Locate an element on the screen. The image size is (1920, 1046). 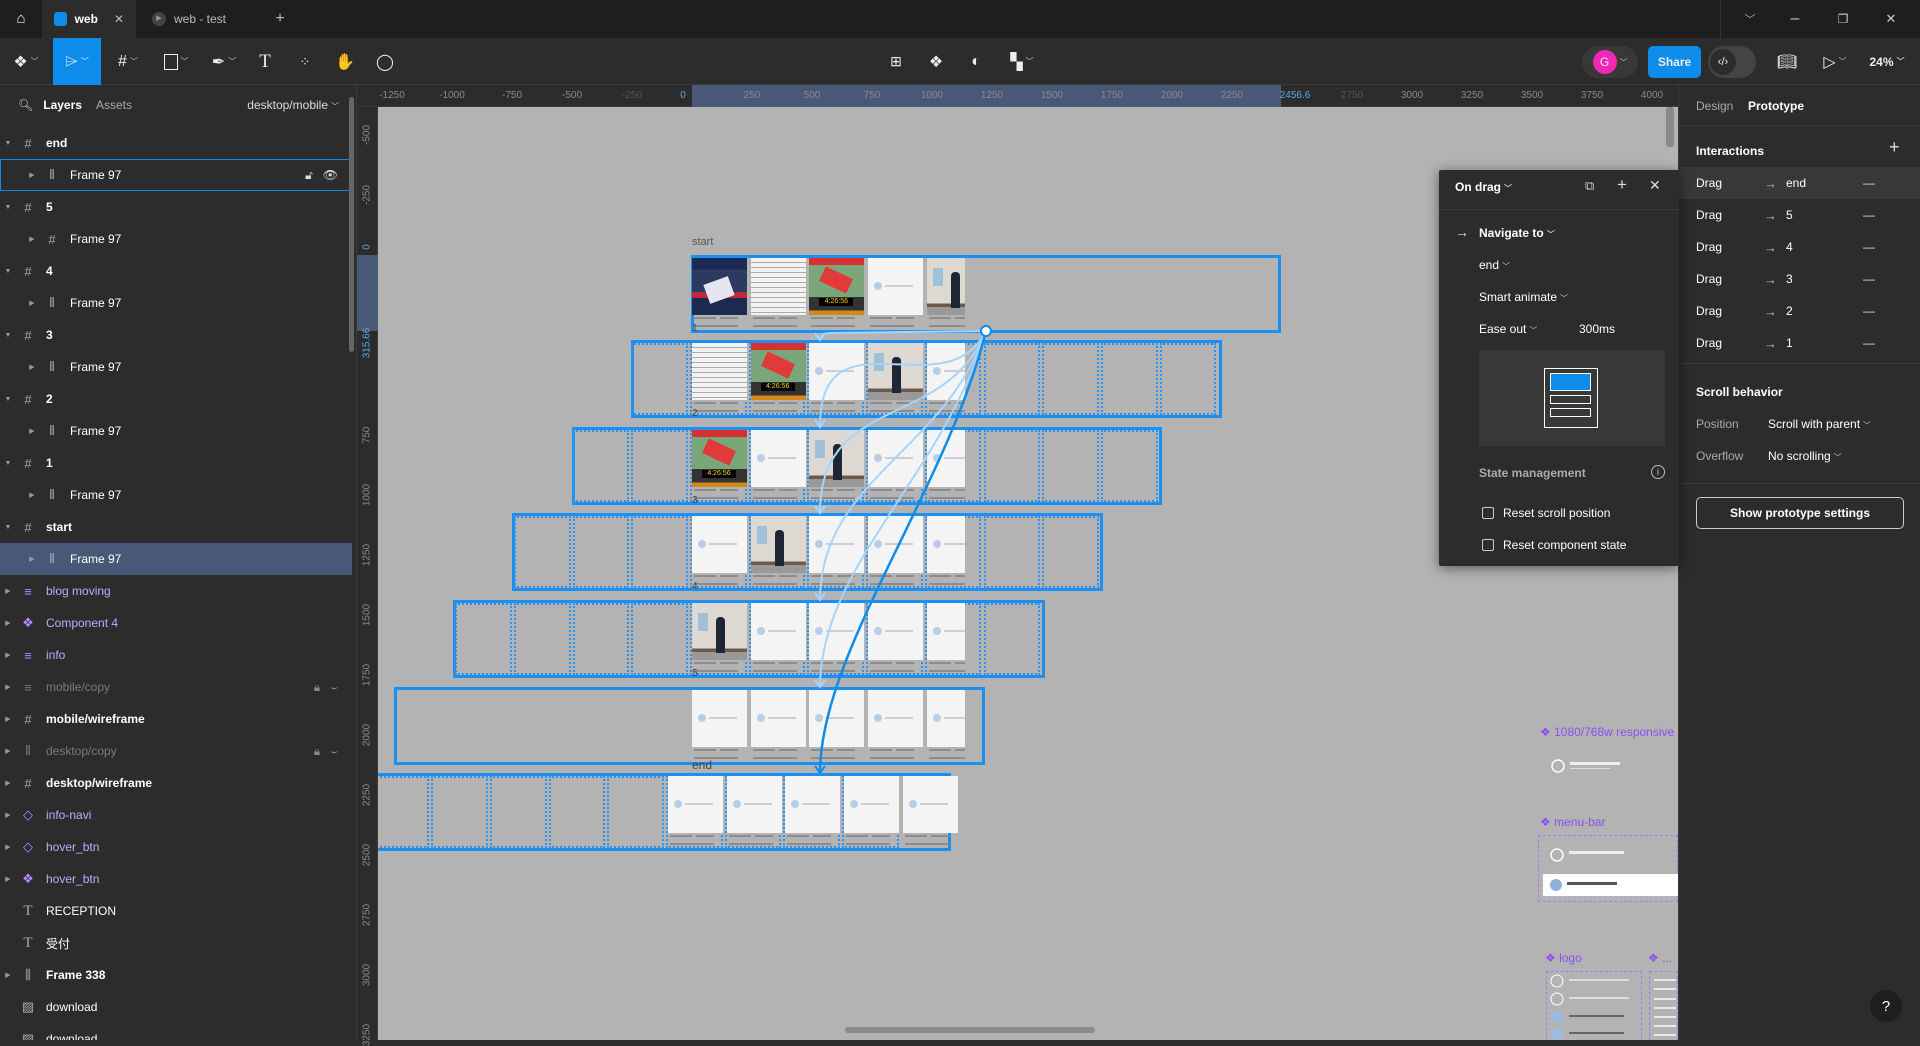
connection-handle is located at coordinates (986, 331).